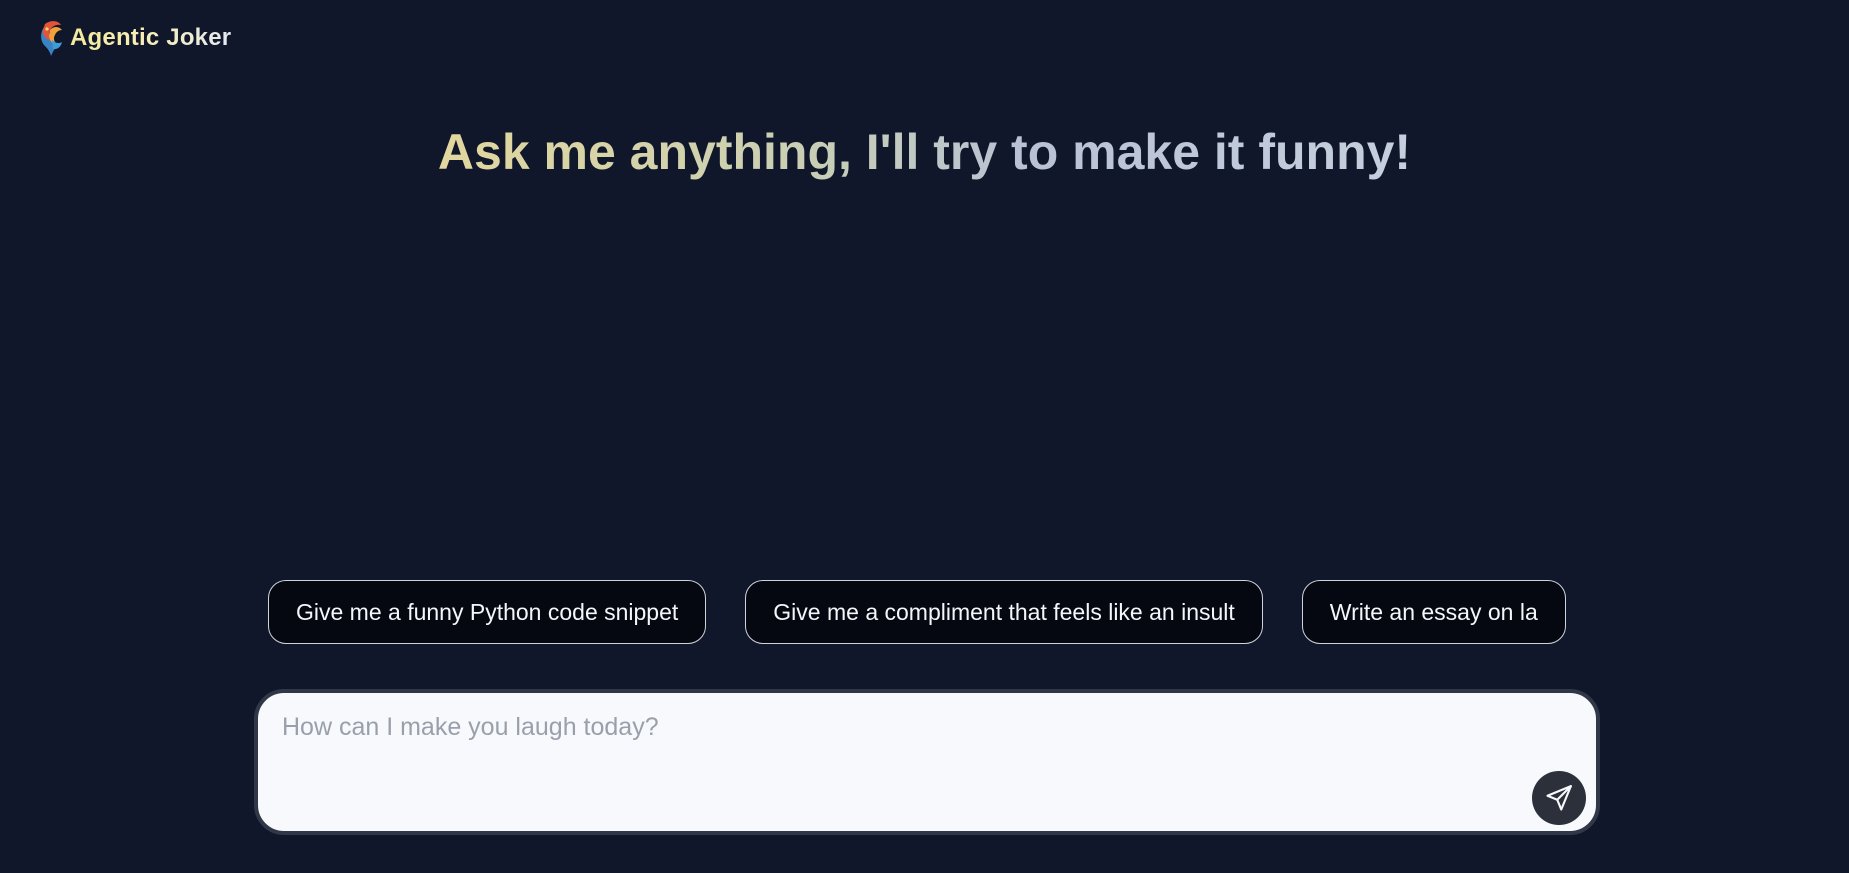  What do you see at coordinates (151, 37) in the screenshot?
I see `app-name: Agentic Joker` at bounding box center [151, 37].